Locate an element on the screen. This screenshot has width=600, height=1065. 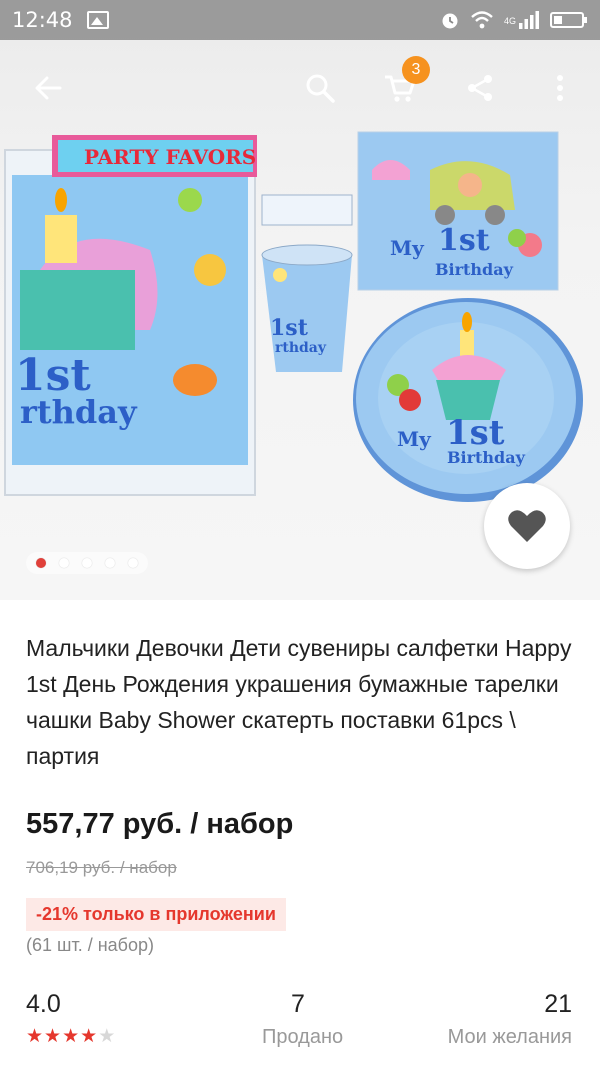
package-label: PARTY FAVORS is located at coordinates (170, 157).